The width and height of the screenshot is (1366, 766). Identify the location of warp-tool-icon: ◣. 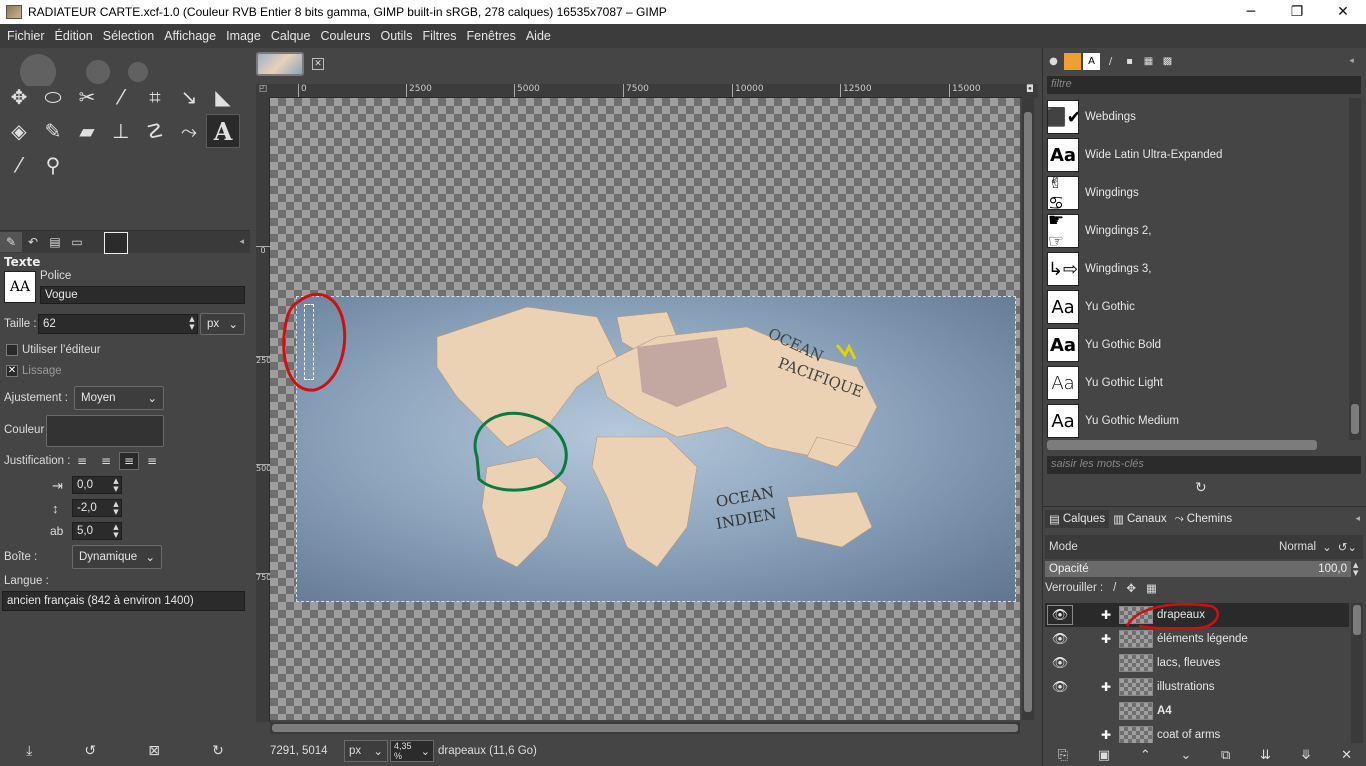
(223, 97).